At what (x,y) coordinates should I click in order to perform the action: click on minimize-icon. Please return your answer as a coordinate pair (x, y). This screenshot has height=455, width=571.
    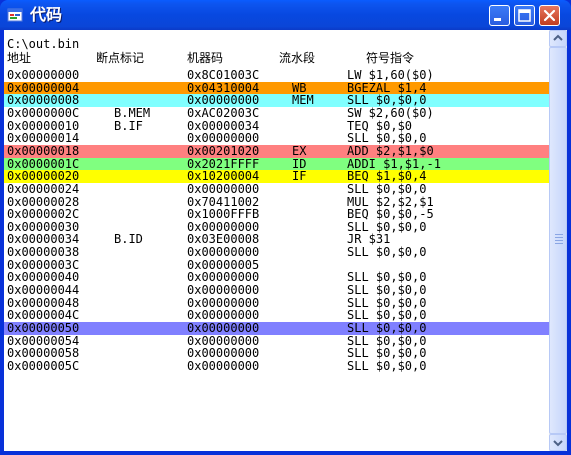
    Looking at the image, I should click on (497, 19).